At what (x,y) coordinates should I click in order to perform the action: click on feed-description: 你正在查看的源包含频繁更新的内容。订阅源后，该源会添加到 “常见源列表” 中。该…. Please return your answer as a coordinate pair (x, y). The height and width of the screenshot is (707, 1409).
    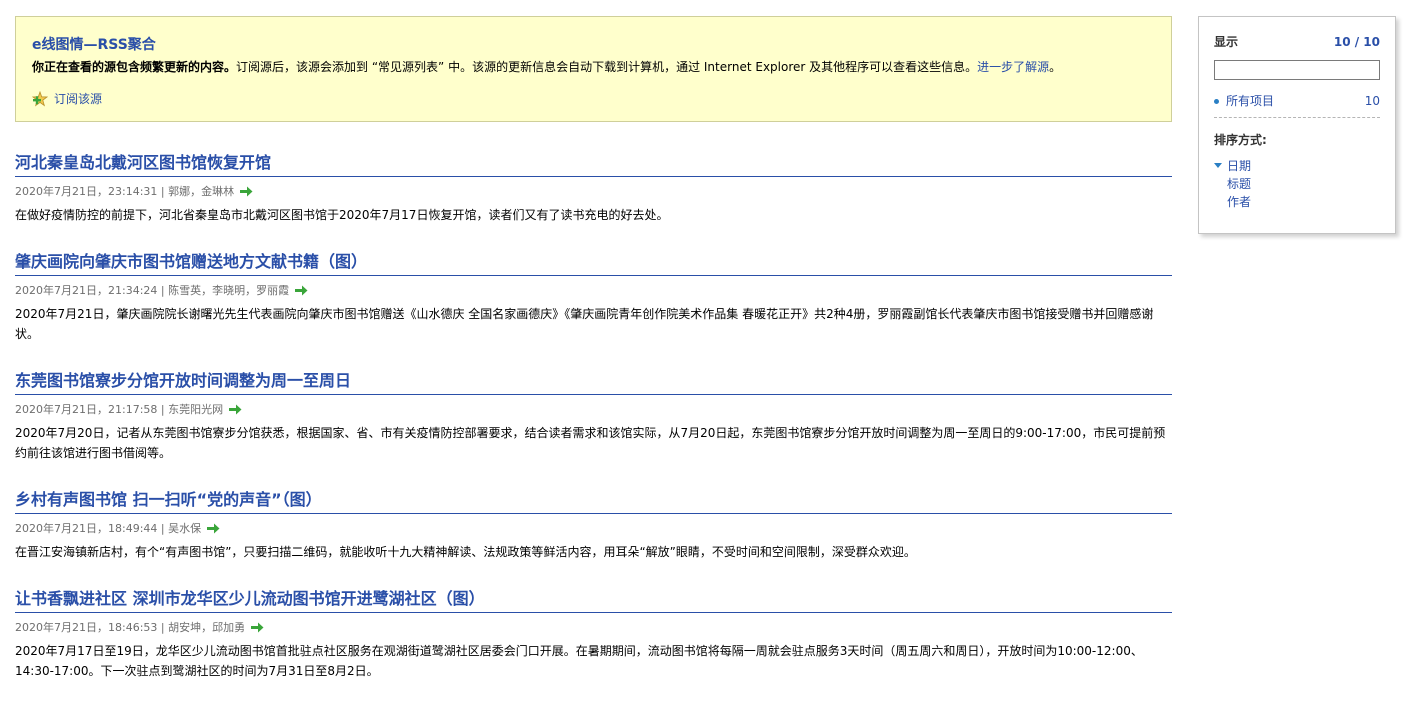
    Looking at the image, I should click on (593, 67).